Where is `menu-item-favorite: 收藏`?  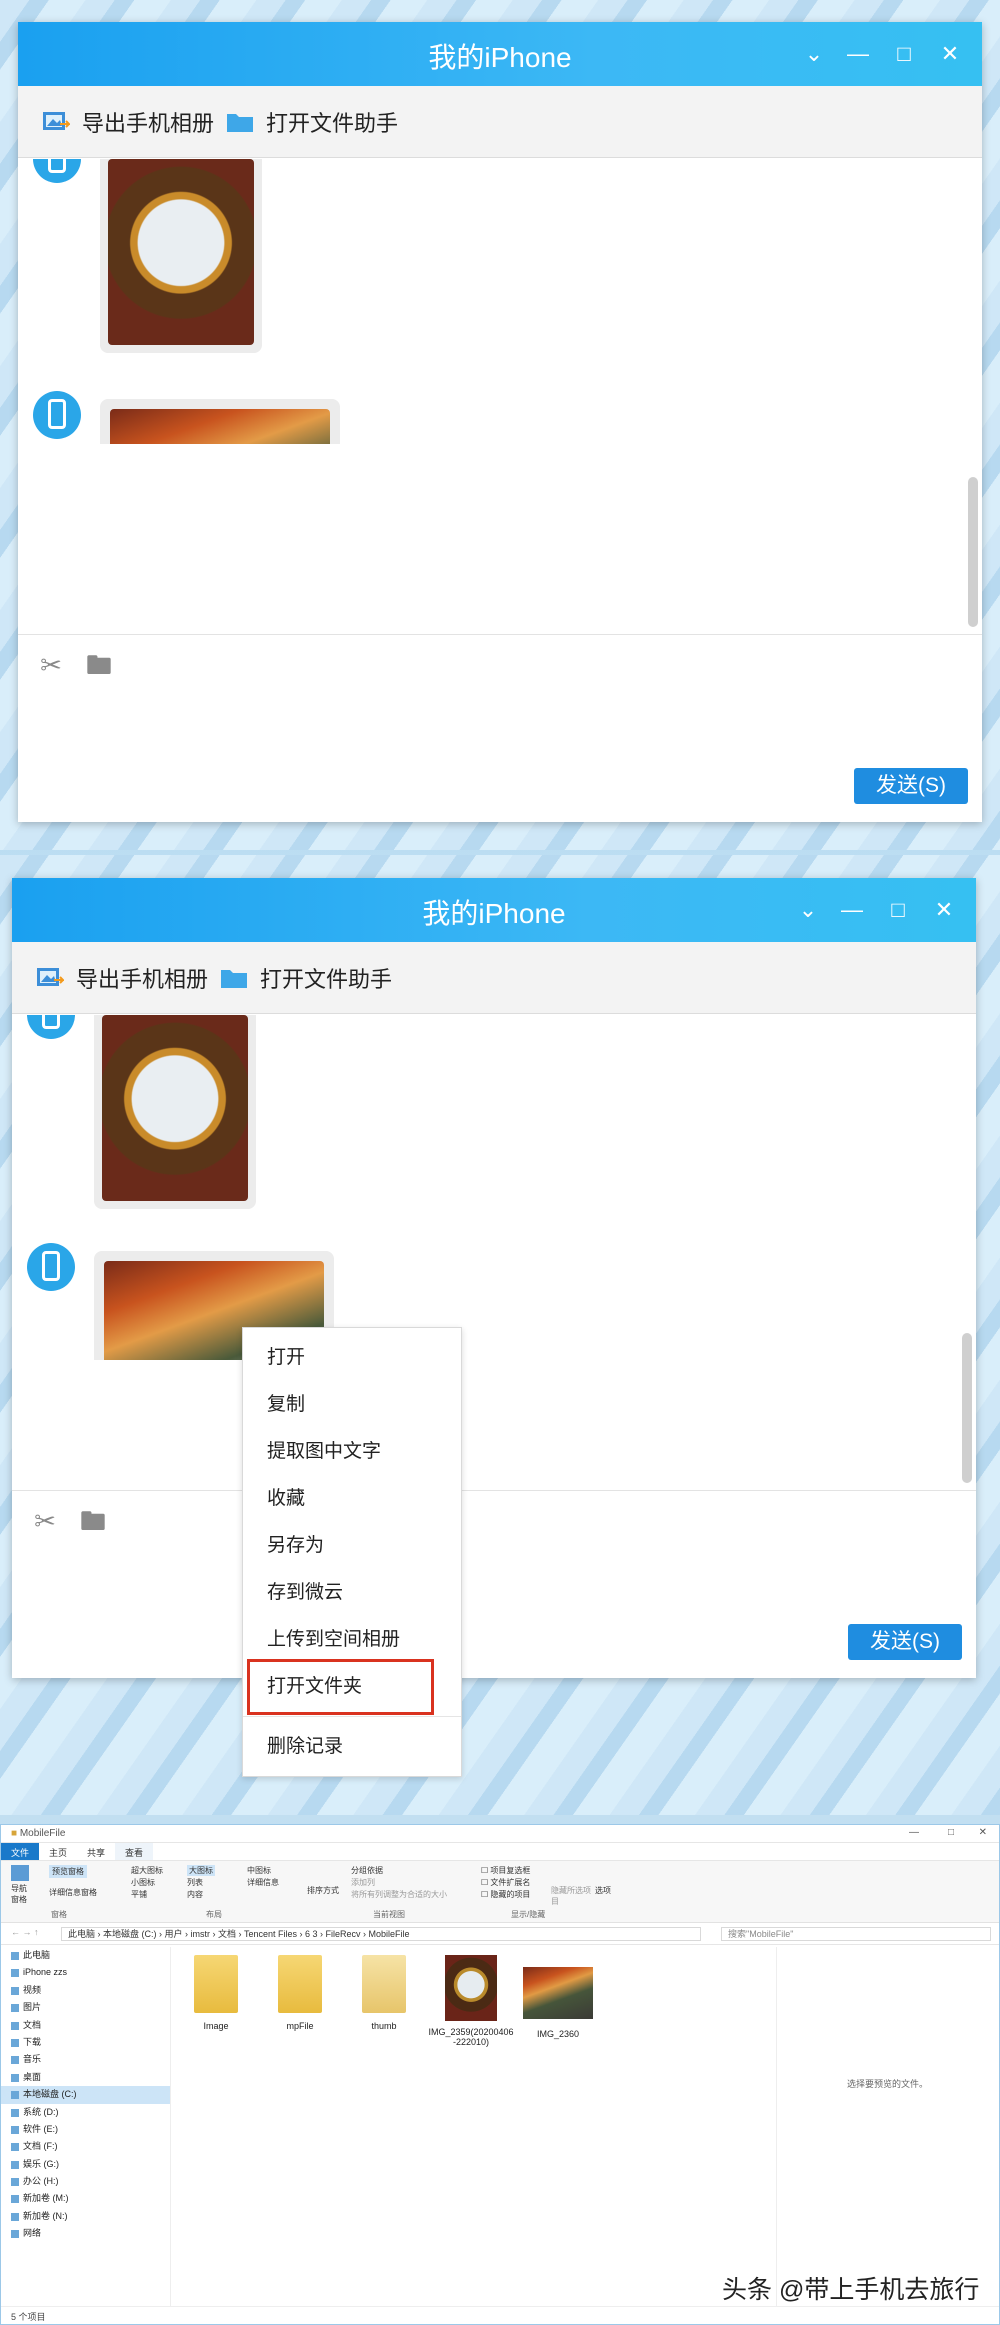
menu-item-favorite: 收藏 is located at coordinates (352, 1498).